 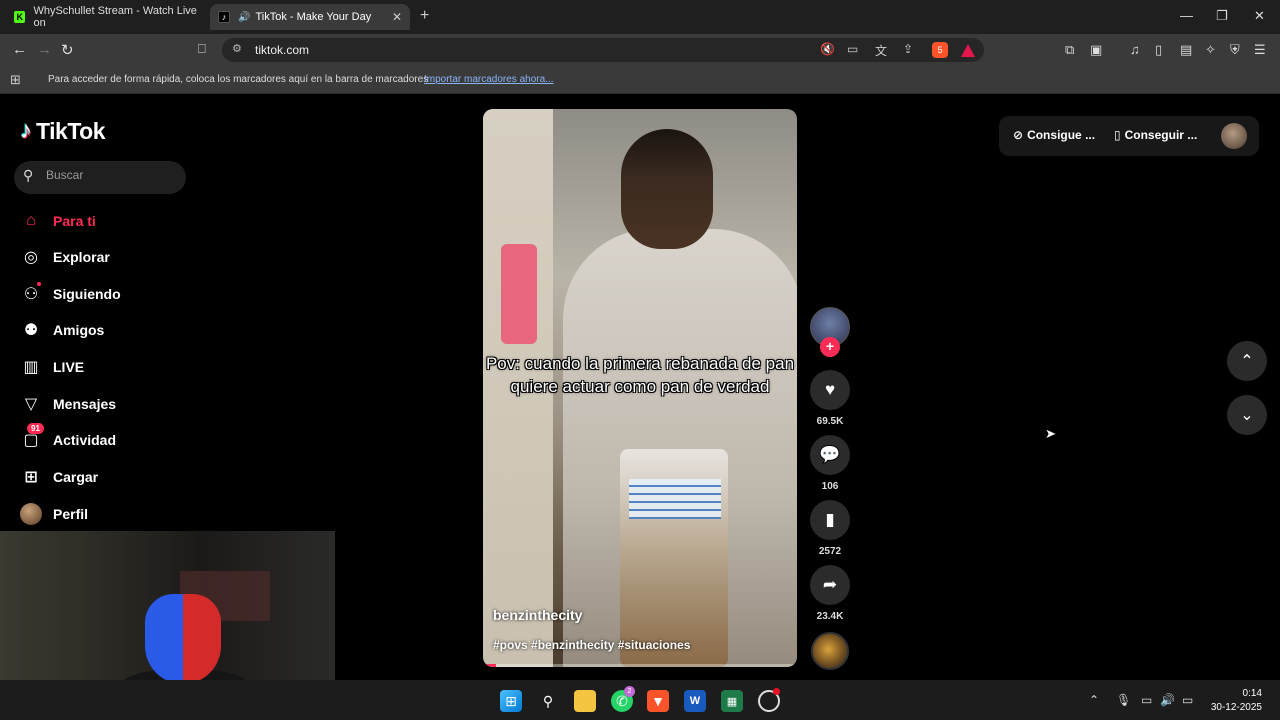 What do you see at coordinates (537, 615) in the screenshot?
I see `video-author: benzinthecity` at bounding box center [537, 615].